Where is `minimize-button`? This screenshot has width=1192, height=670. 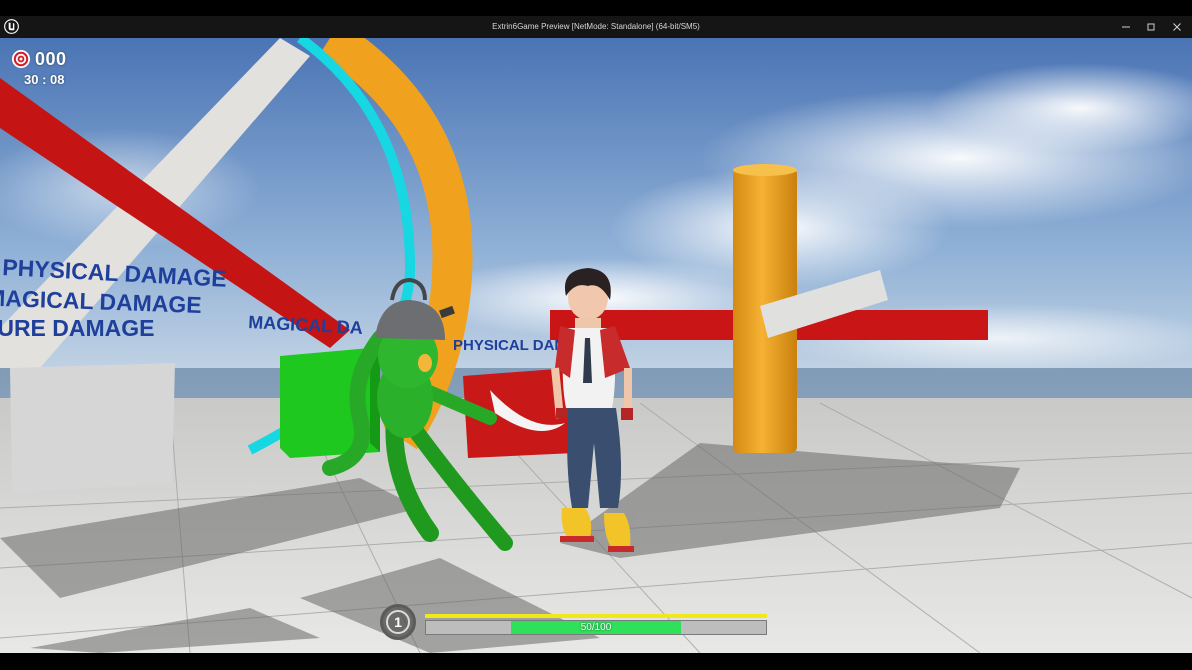 minimize-button is located at coordinates (1126, 27).